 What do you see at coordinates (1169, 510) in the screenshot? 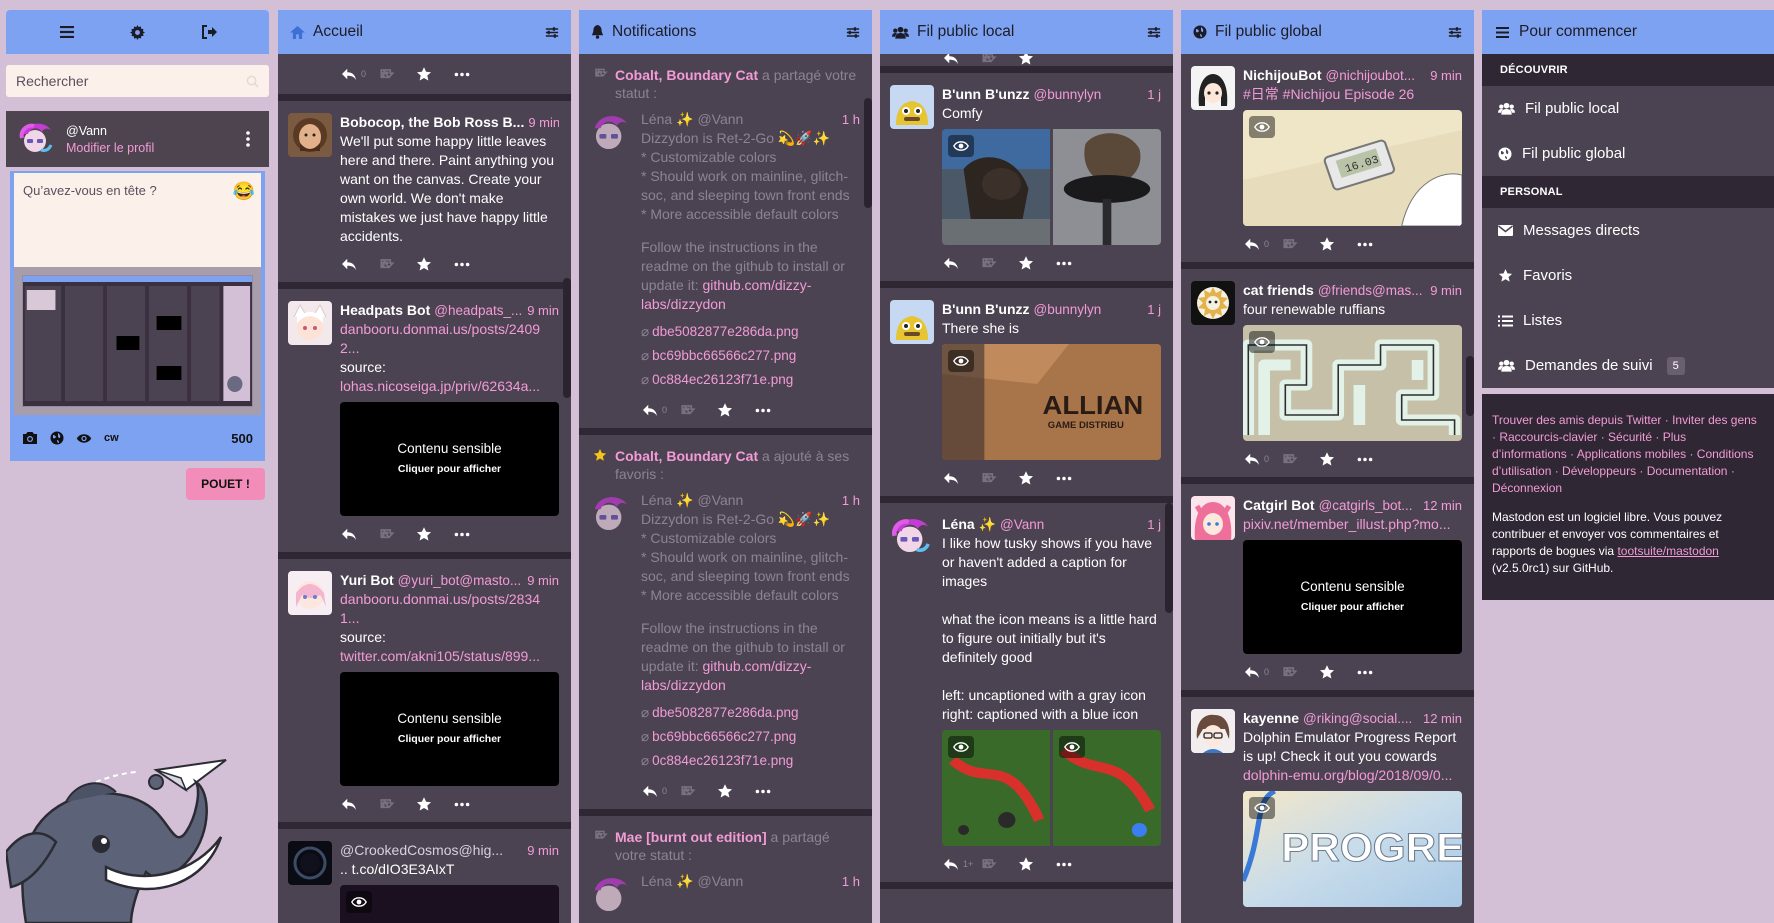
I see `scrollbar` at bounding box center [1169, 510].